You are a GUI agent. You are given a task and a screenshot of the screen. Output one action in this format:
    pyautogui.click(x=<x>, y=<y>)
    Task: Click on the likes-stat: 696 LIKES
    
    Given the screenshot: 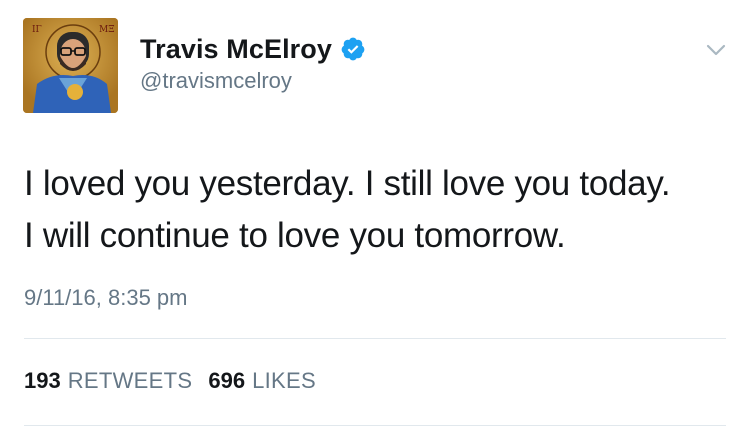 What is the action you would take?
    pyautogui.click(x=262, y=381)
    